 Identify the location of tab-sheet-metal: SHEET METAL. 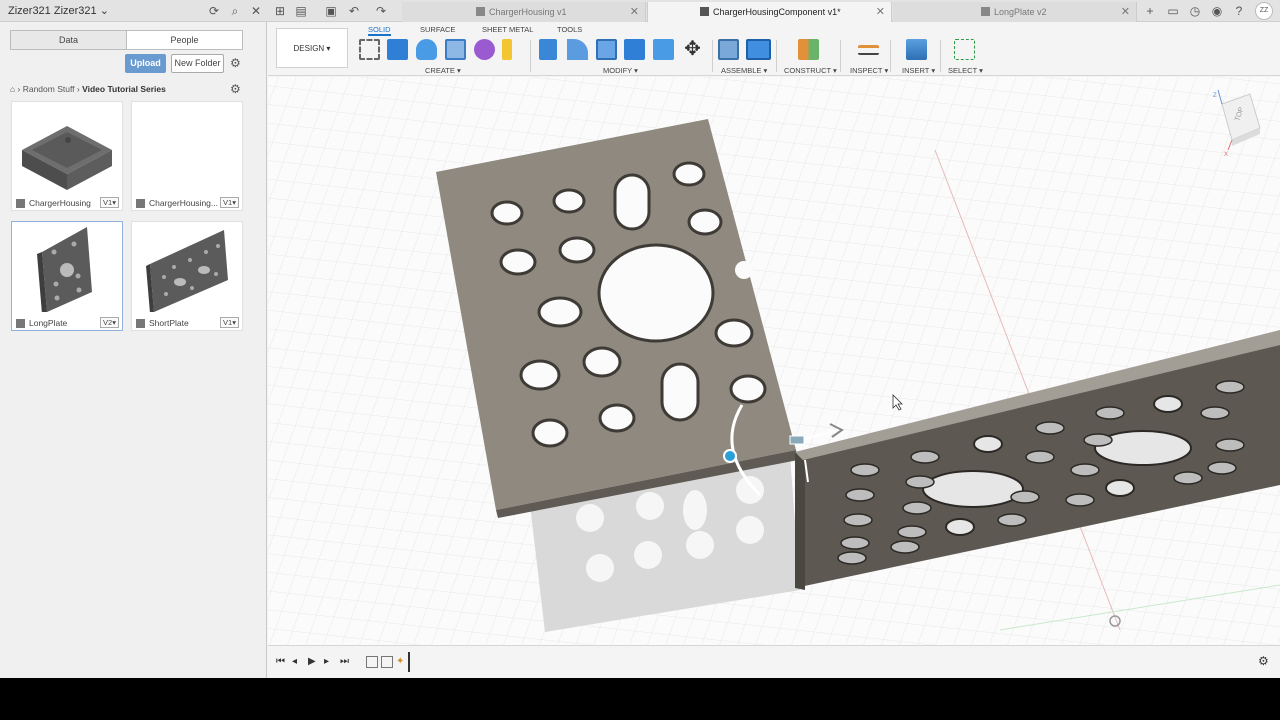
(507, 29).